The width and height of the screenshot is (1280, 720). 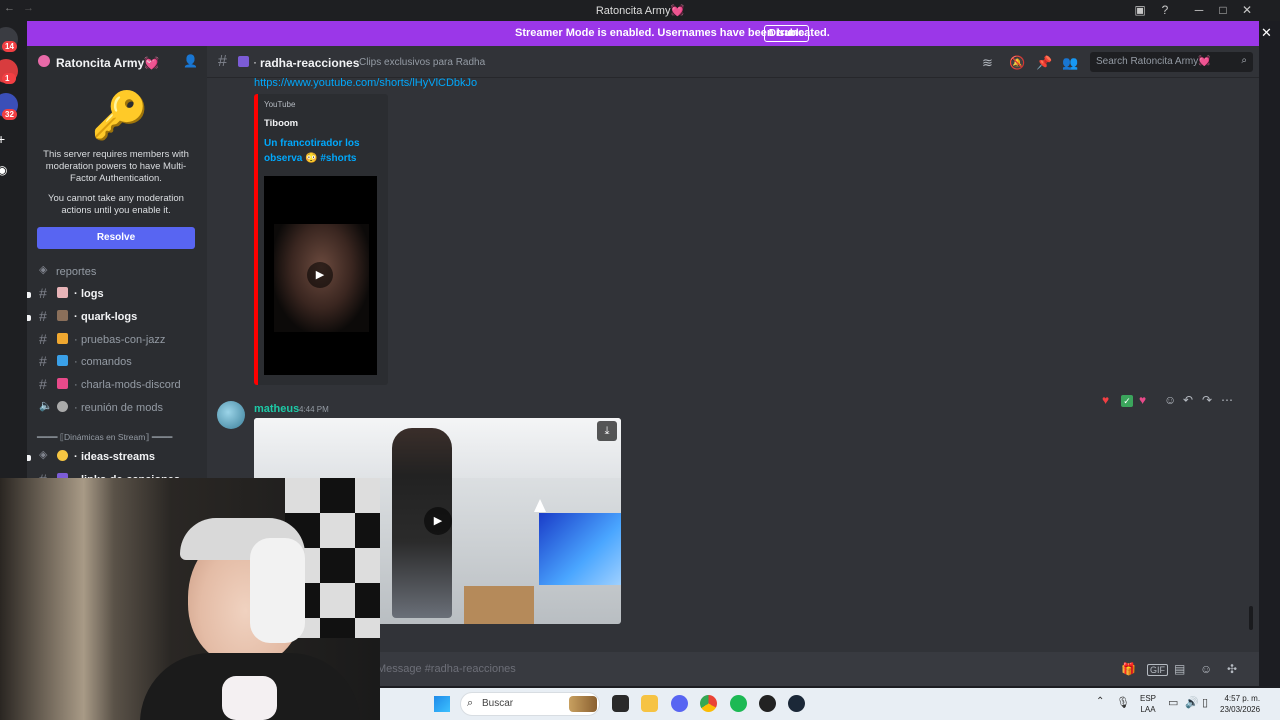 What do you see at coordinates (1157, 670) in the screenshot?
I see `gif-icon: GIF` at bounding box center [1157, 670].